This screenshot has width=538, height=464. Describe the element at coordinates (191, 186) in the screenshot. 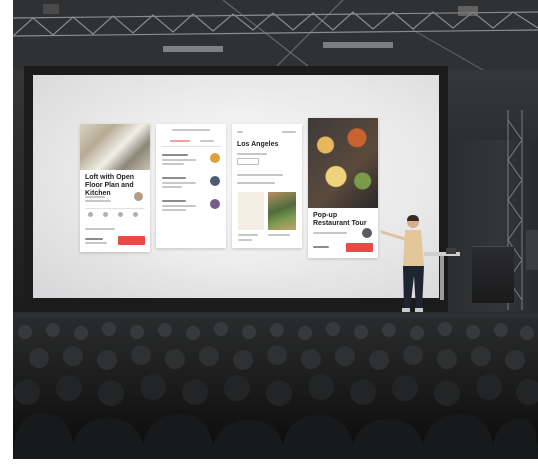

I see `app-card-messages` at that location.